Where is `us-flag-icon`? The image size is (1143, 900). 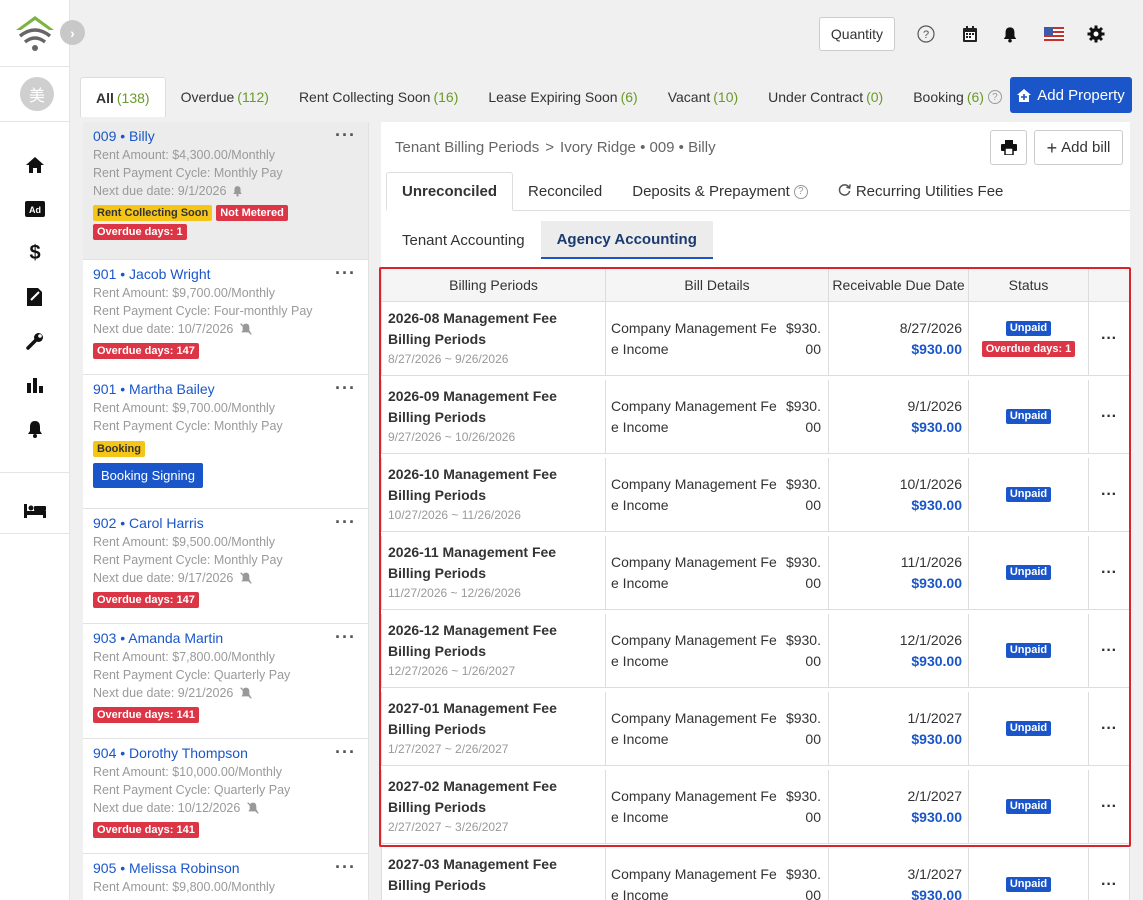
us-flag-icon is located at coordinates (1054, 34).